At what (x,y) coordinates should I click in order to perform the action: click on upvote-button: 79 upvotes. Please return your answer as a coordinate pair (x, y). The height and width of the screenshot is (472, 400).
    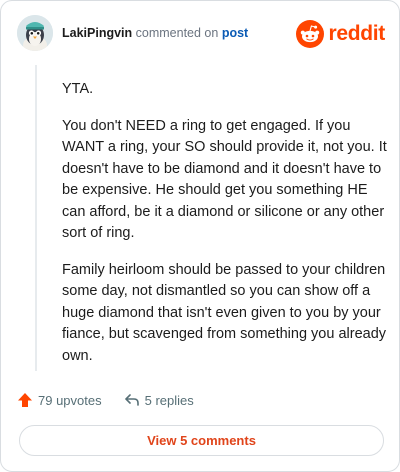
    Looking at the image, I should click on (59, 400).